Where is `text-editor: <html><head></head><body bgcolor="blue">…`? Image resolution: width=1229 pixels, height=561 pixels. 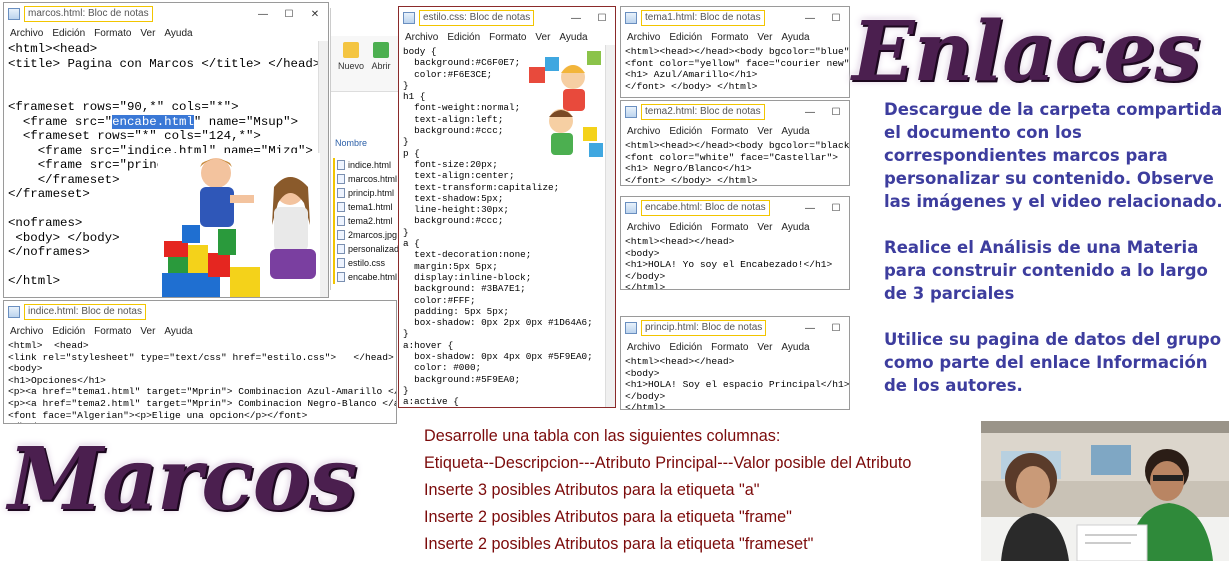
text-editor: <html><head></head><body bgcolor="blue">… is located at coordinates (735, 69).